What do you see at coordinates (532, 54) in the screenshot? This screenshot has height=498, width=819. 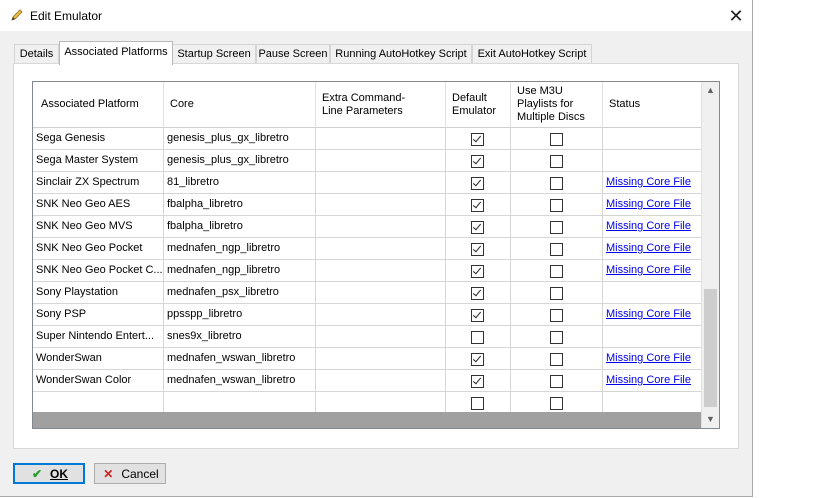 I see `tab-exit-autohotkey-script: Exit AutoHotkey Script` at bounding box center [532, 54].